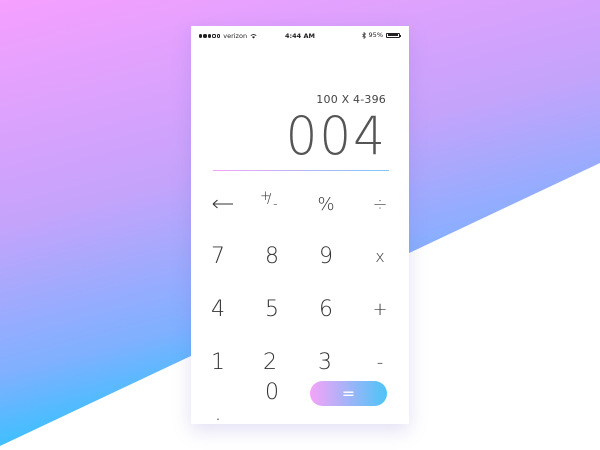 The width and height of the screenshot is (600, 450). Describe the element at coordinates (326, 204) in the screenshot. I see `percent-button: %` at that location.